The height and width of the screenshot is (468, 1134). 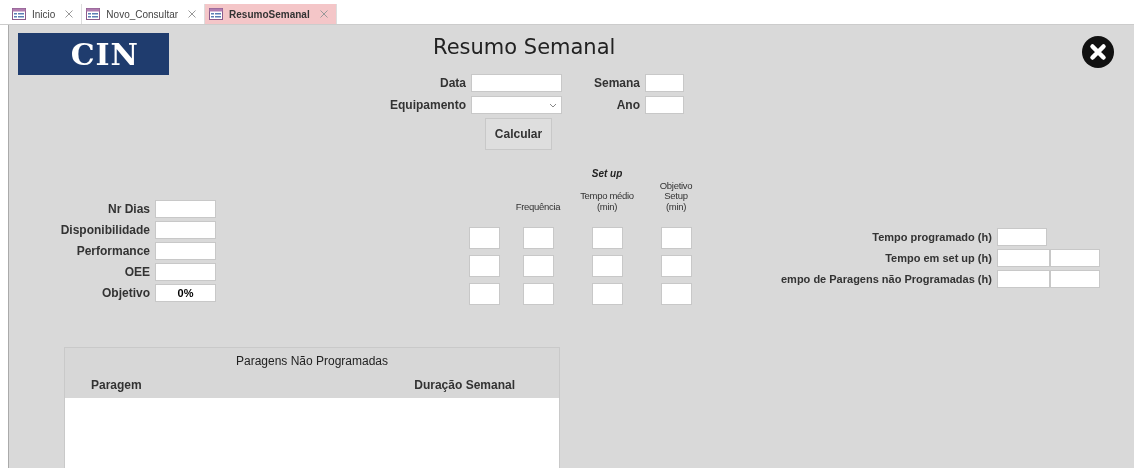 What do you see at coordinates (538, 207) in the screenshot?
I see `column-header: Frequência` at bounding box center [538, 207].